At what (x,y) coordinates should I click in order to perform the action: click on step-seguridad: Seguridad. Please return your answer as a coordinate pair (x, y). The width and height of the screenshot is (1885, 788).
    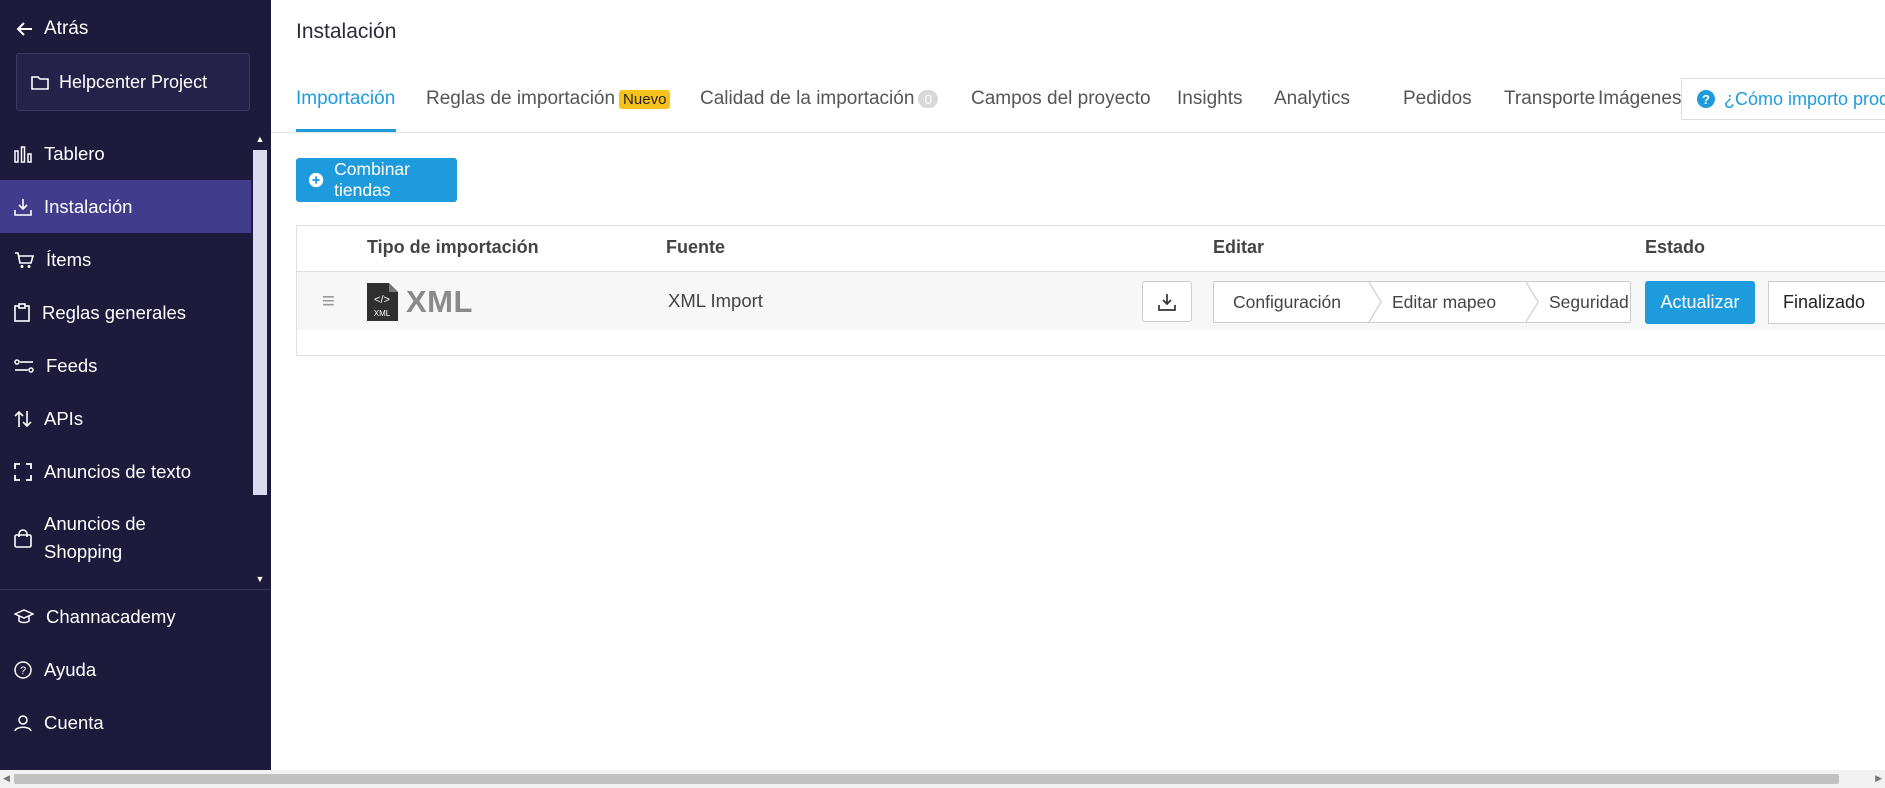
    Looking at the image, I should click on (1585, 302).